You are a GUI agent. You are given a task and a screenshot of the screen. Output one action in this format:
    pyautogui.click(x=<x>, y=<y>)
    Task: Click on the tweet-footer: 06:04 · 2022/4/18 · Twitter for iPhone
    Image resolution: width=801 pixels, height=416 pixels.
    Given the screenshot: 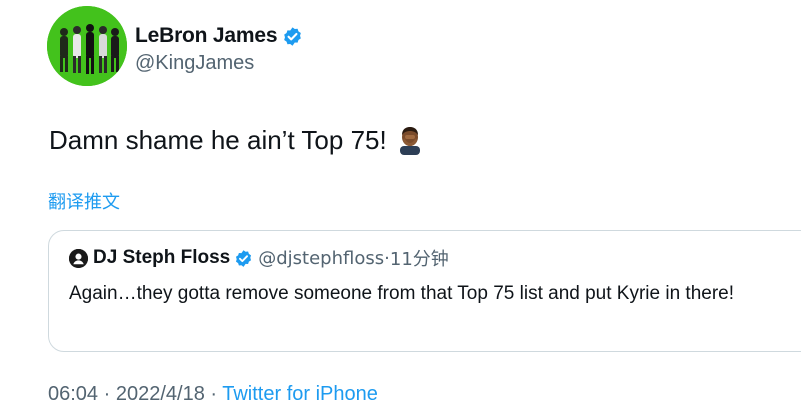 What is the action you would take?
    pyautogui.click(x=213, y=394)
    